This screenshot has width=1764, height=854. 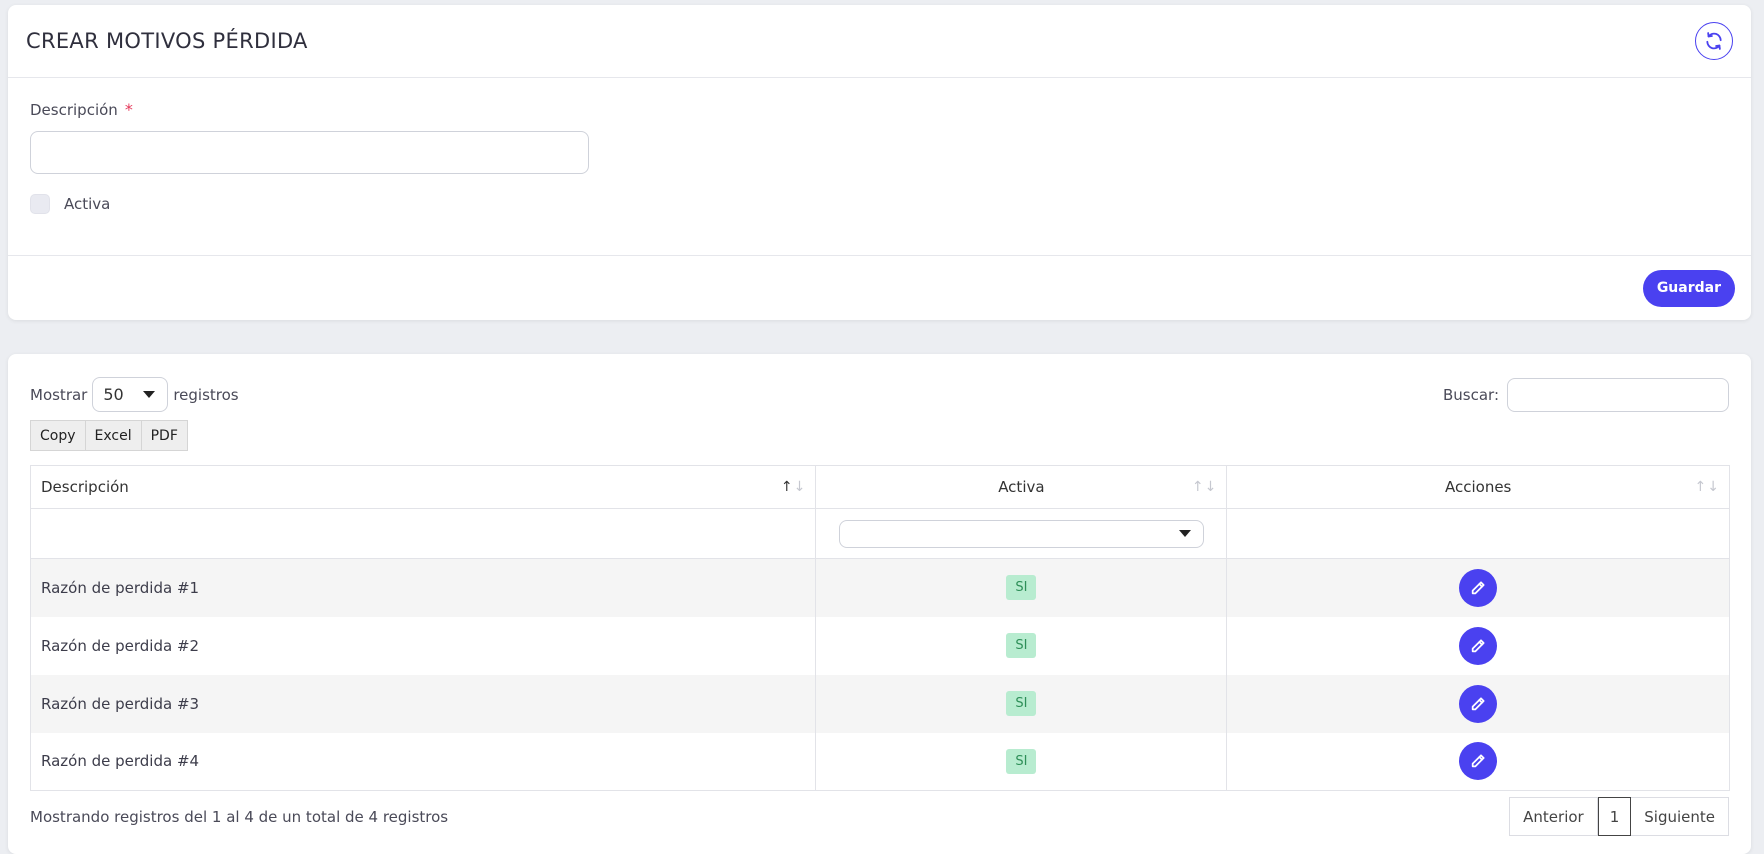 What do you see at coordinates (164, 435) in the screenshot?
I see `pdf-button: PDF` at bounding box center [164, 435].